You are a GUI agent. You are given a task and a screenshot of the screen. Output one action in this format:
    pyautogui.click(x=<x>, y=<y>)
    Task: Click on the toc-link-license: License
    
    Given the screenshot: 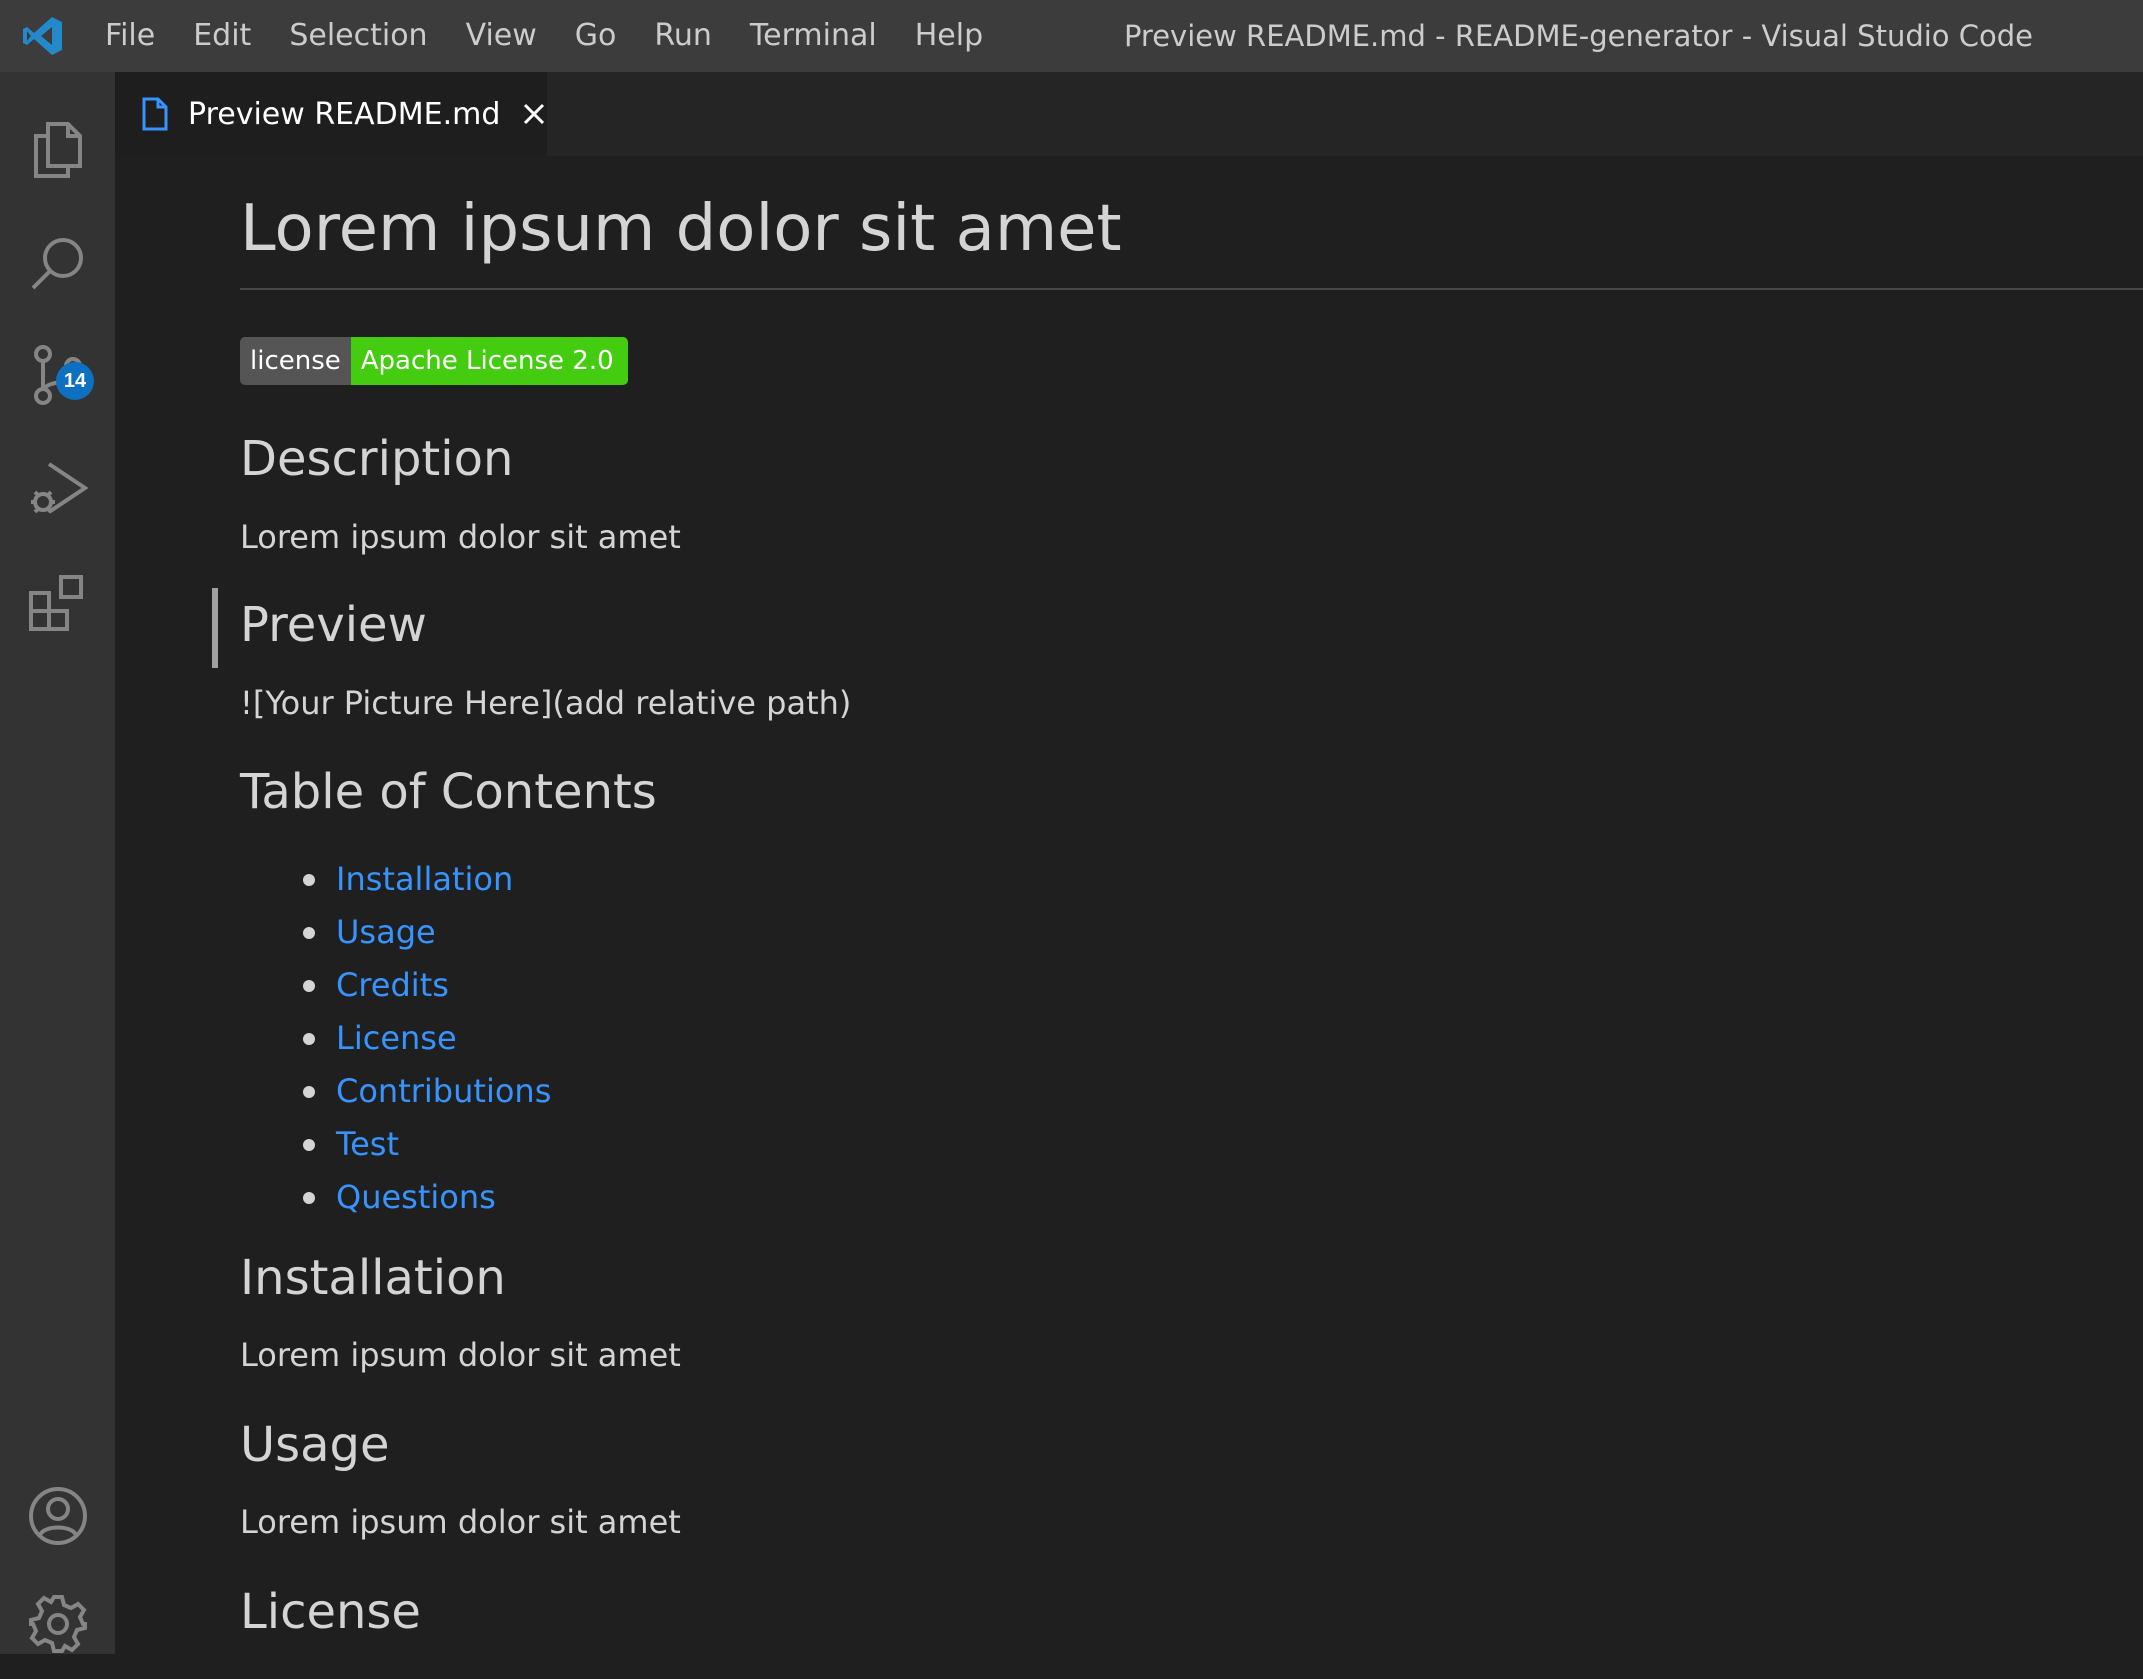 What is the action you would take?
    pyautogui.click(x=396, y=1038)
    